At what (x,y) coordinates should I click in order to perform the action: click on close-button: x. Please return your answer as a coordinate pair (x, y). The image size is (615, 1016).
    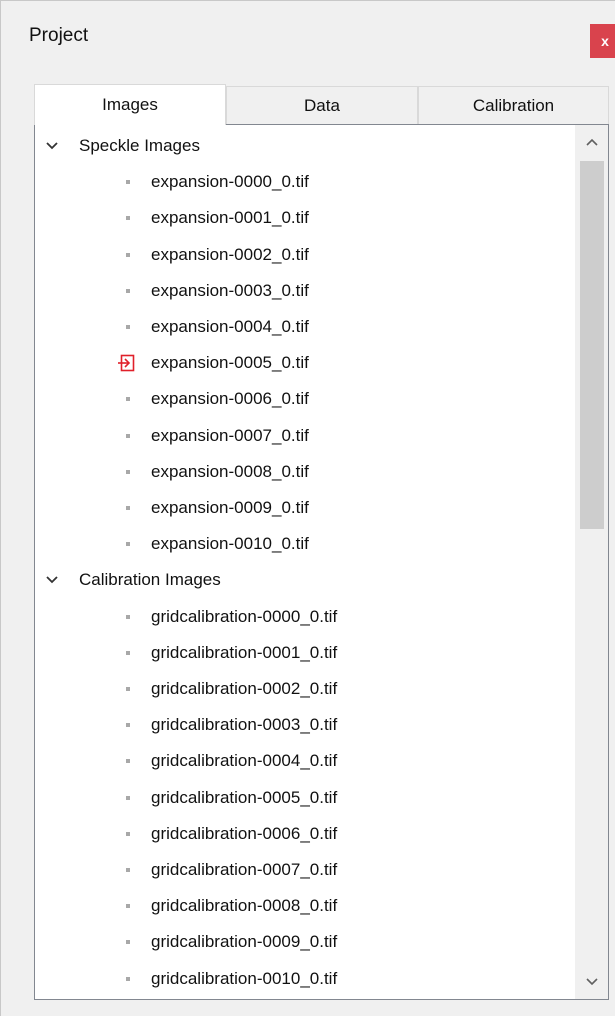
    Looking at the image, I should click on (602, 41).